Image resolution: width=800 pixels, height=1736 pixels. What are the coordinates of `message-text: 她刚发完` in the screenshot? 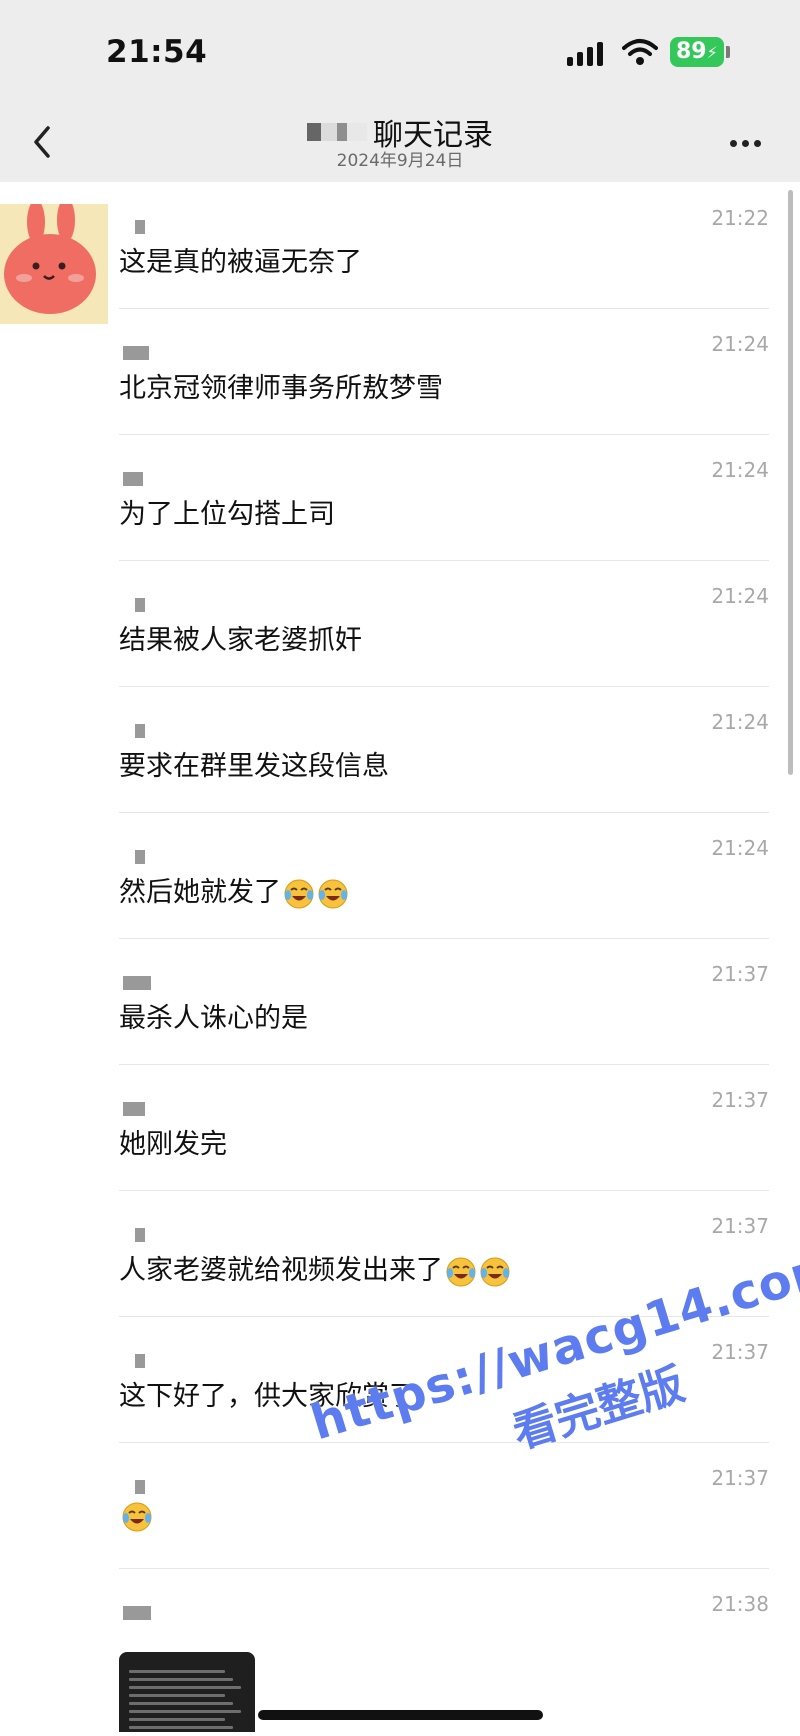 It's located at (173, 1141).